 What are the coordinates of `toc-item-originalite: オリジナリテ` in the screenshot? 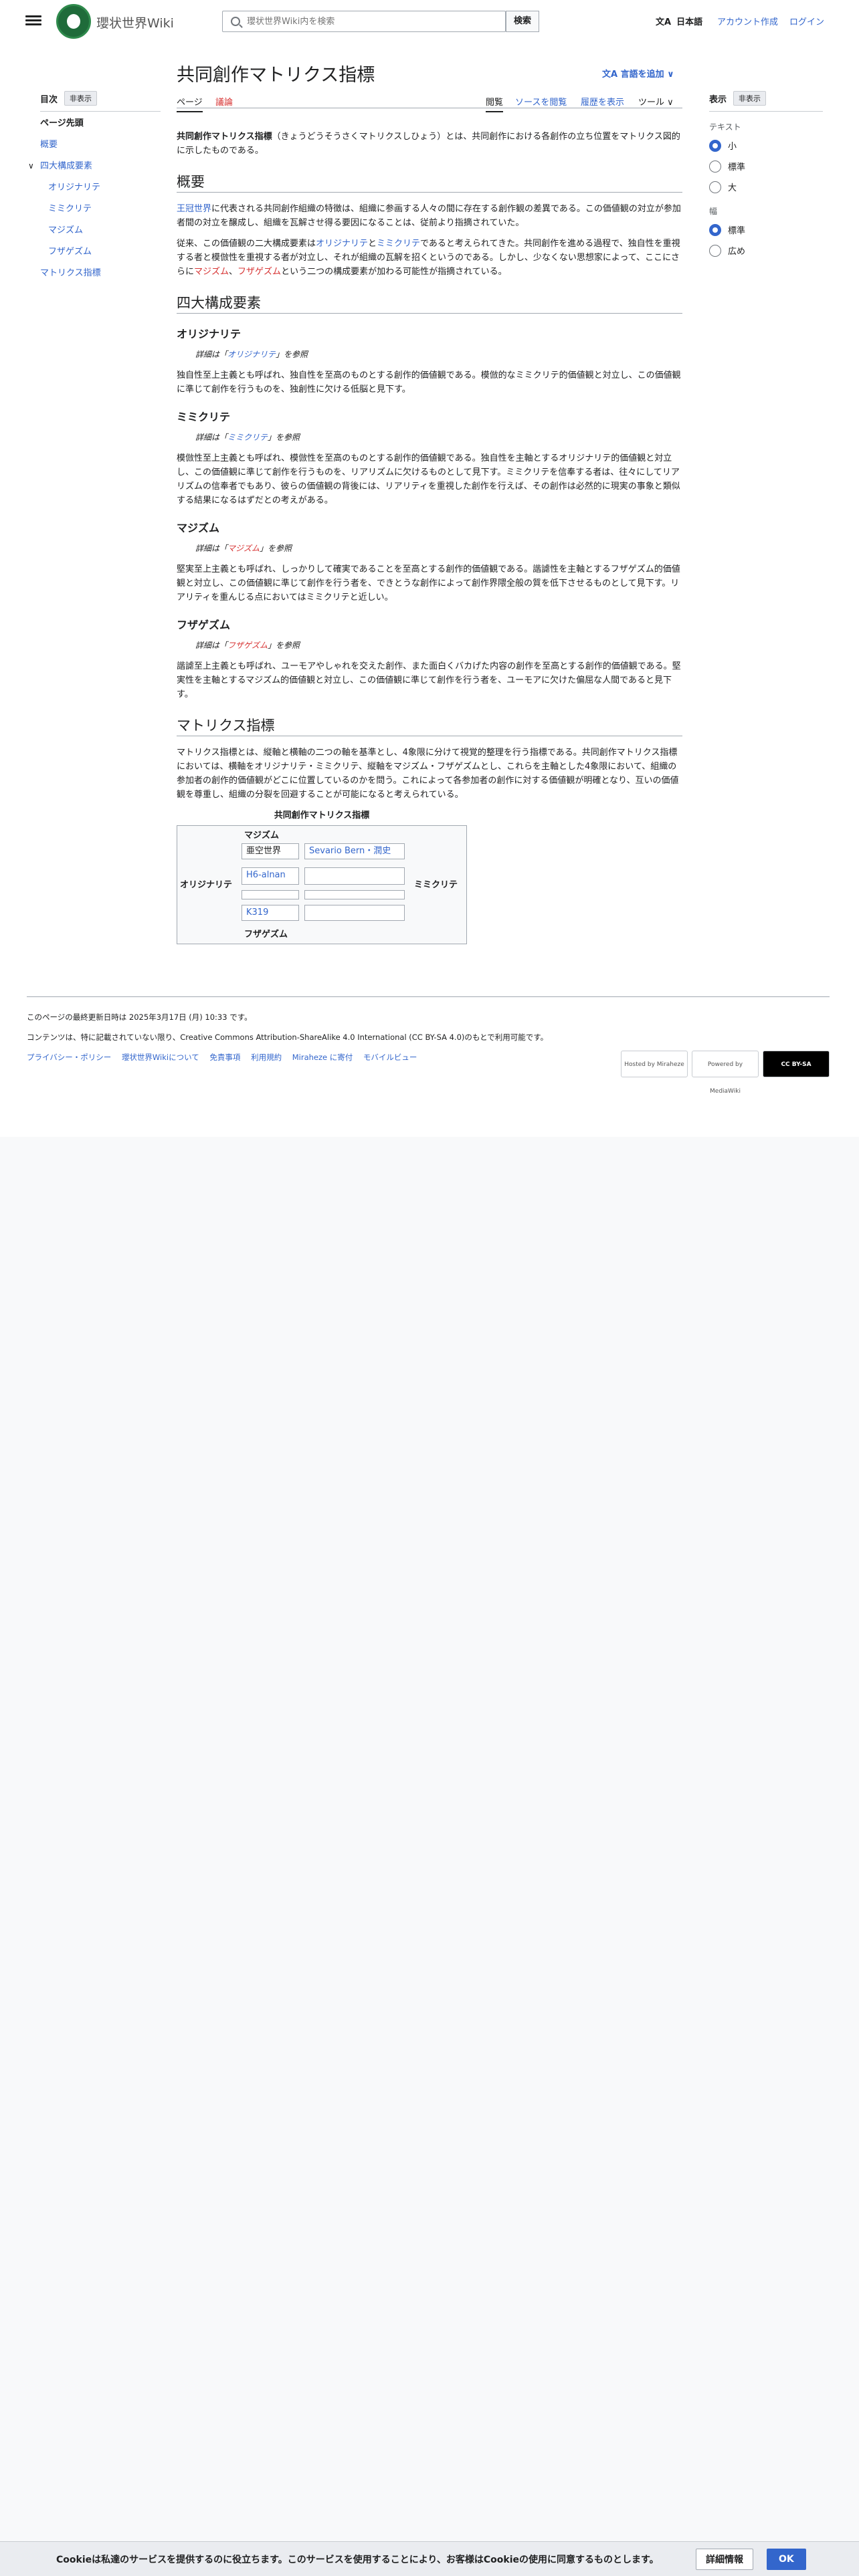 It's located at (101, 188).